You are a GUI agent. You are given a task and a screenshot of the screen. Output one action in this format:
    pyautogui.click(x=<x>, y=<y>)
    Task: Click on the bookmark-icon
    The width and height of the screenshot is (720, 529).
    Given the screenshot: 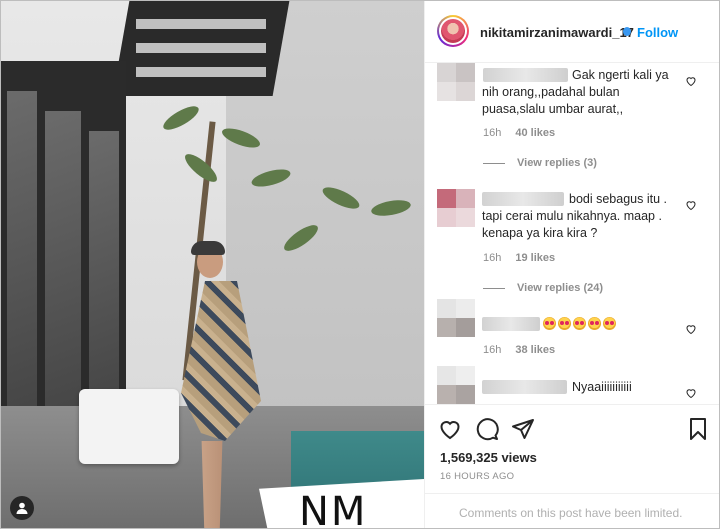 What is the action you would take?
    pyautogui.click(x=698, y=429)
    